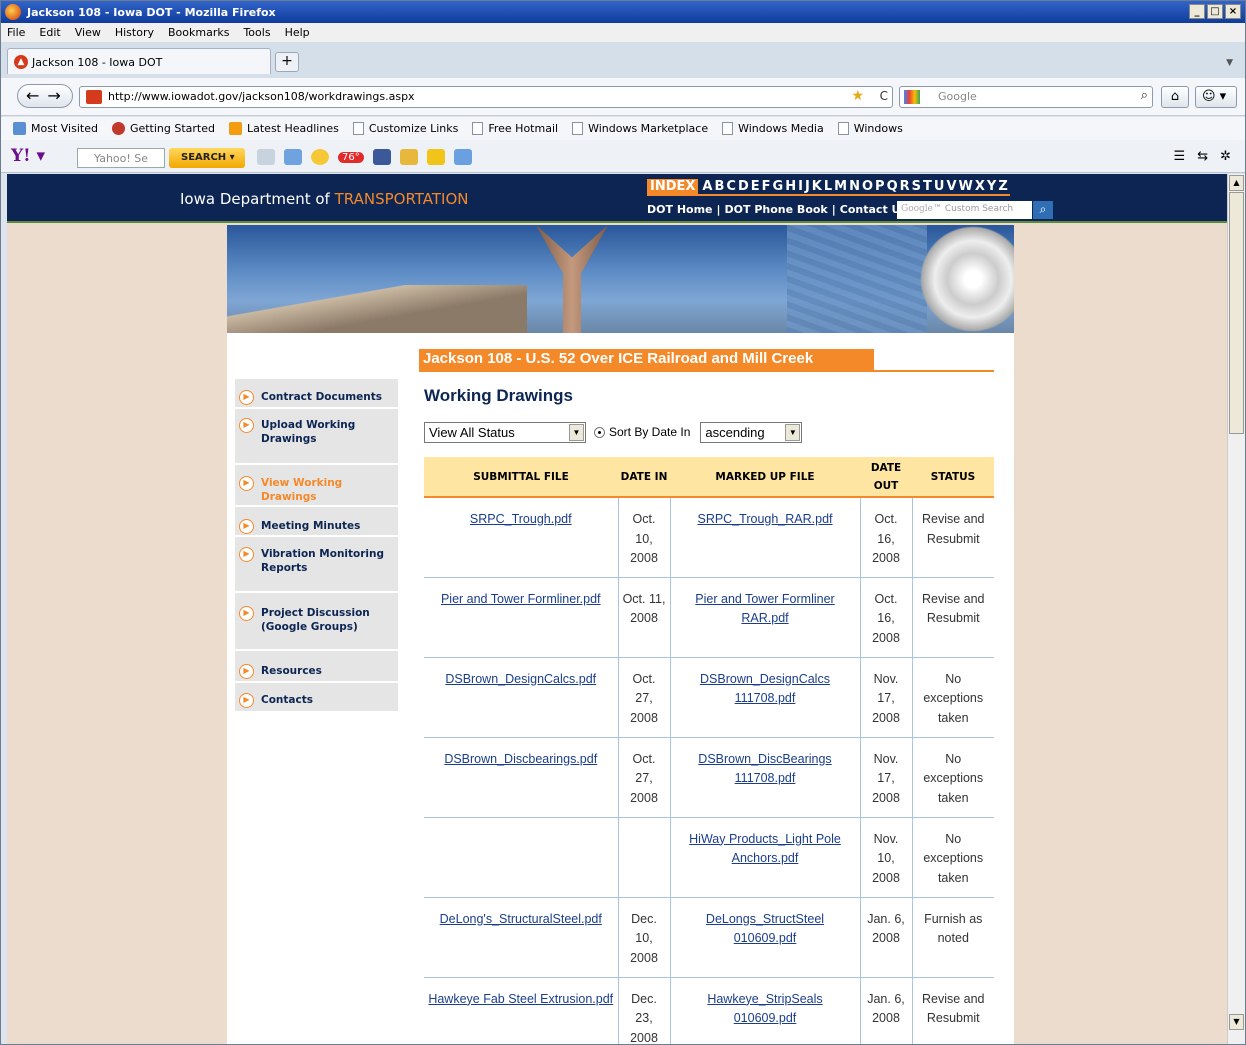 This screenshot has width=1246, height=1045. What do you see at coordinates (807, 186) in the screenshot?
I see `index-letter: J` at bounding box center [807, 186].